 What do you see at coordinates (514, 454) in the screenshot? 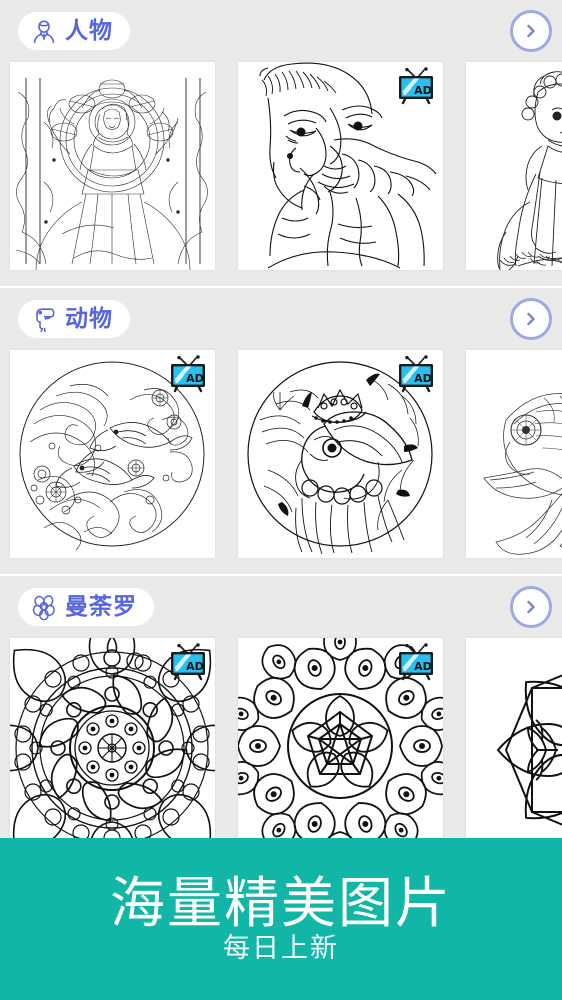
I see `coloring-page-goldfish` at bounding box center [514, 454].